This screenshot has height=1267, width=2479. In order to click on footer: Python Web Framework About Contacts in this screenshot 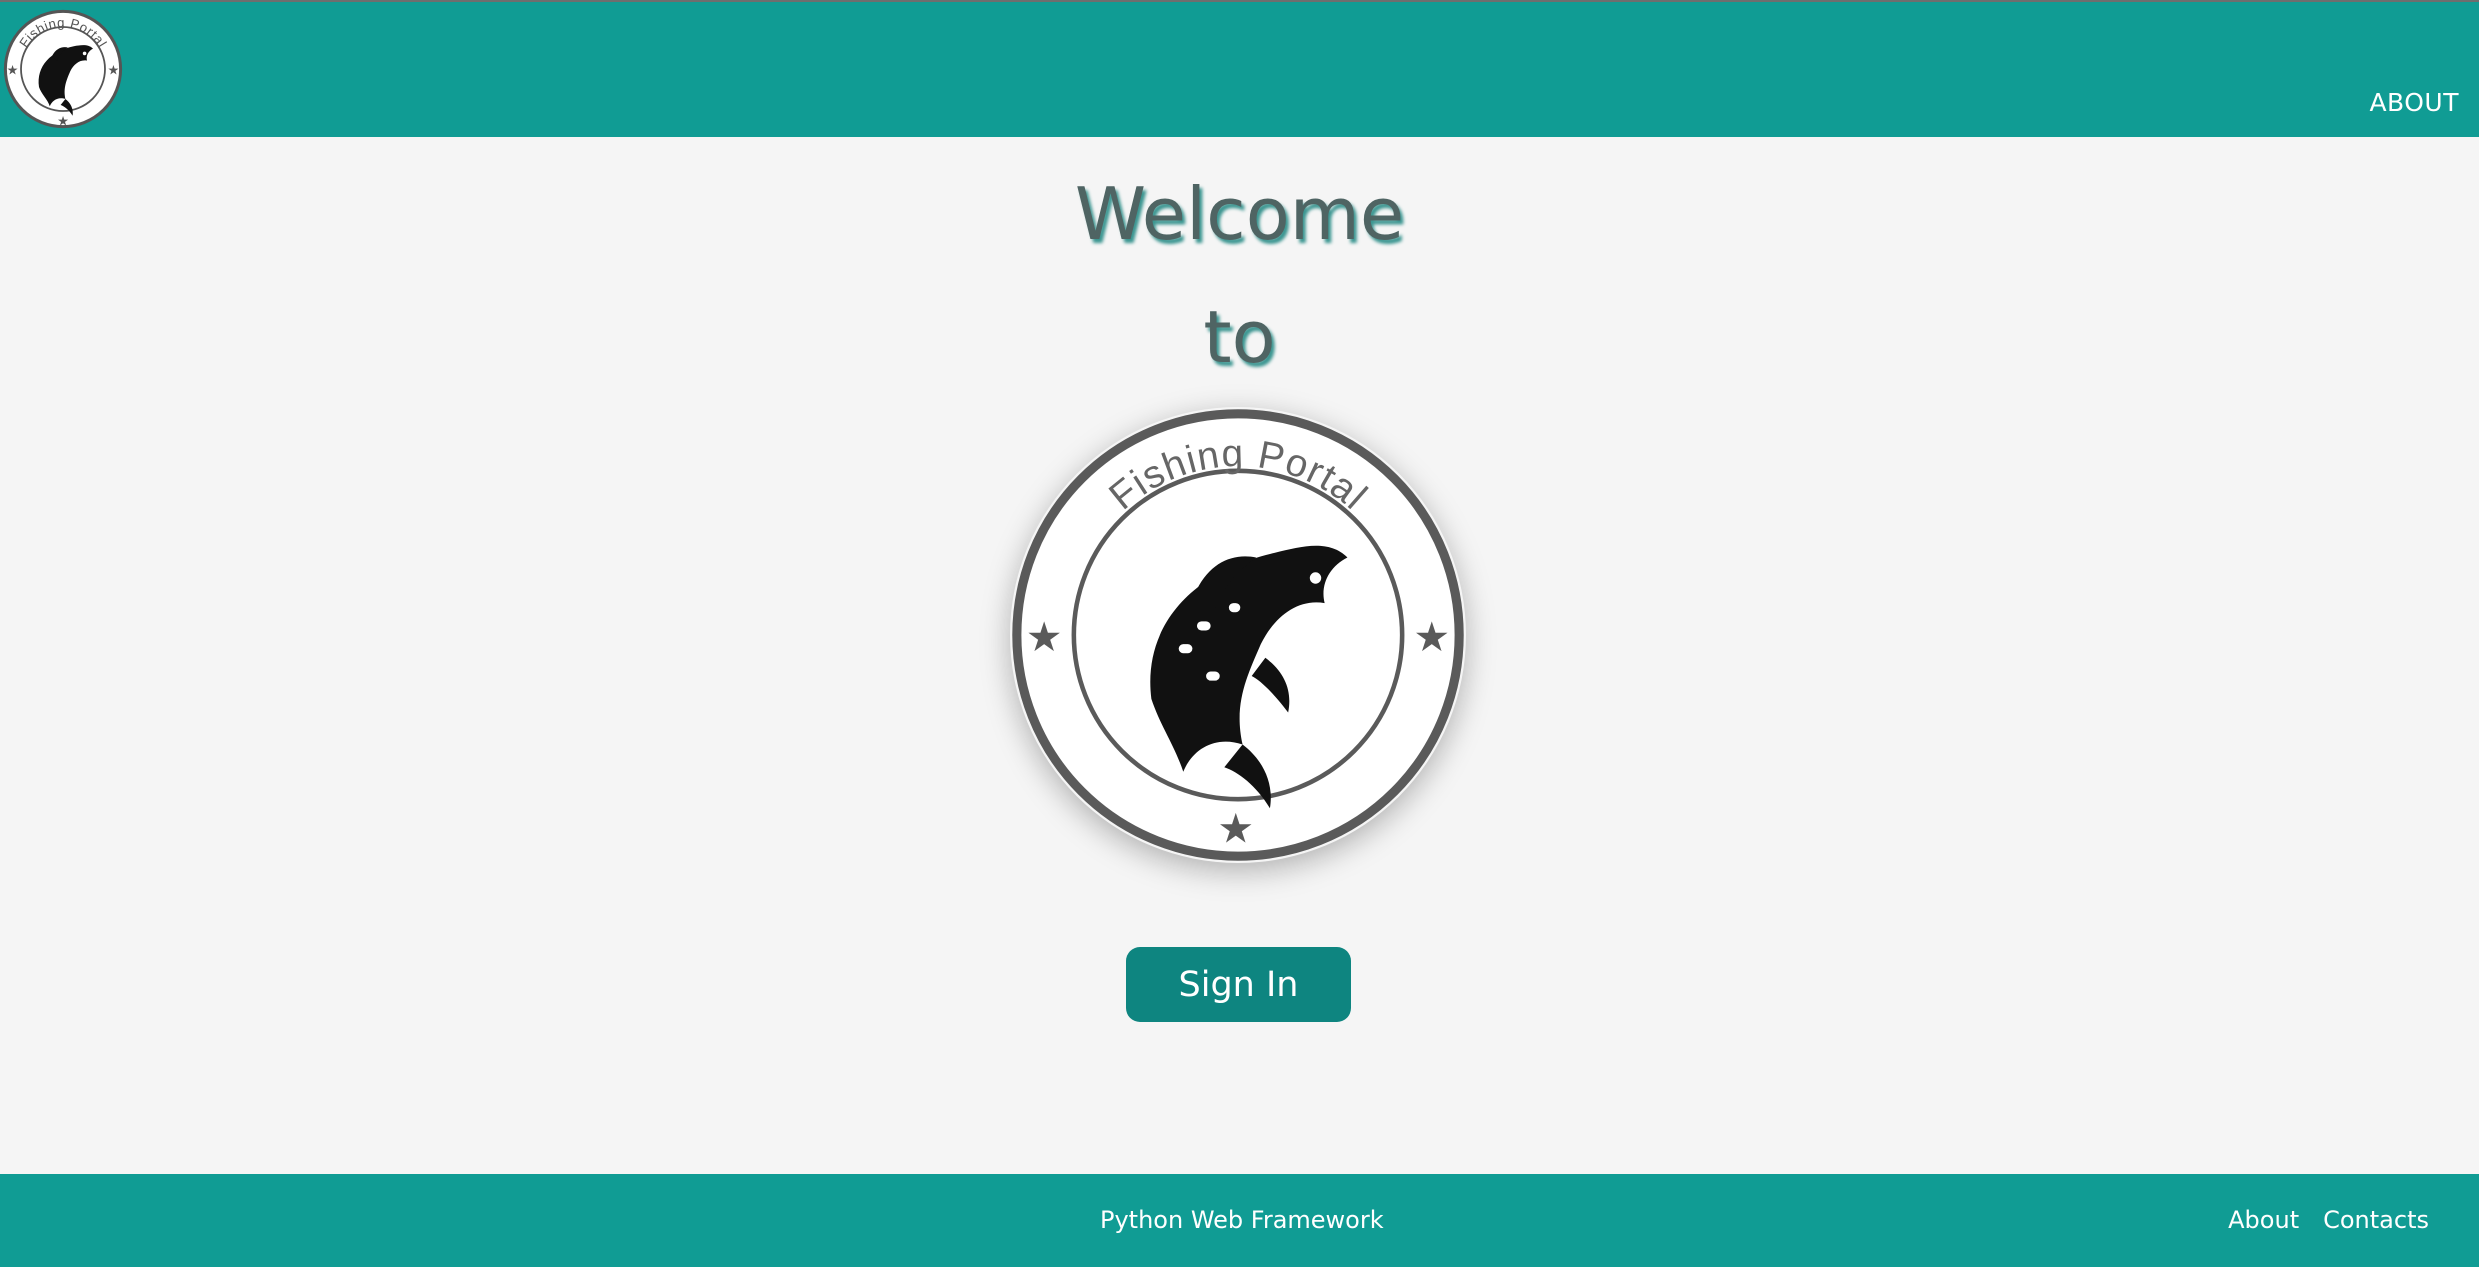, I will do `click(1239, 1220)`.